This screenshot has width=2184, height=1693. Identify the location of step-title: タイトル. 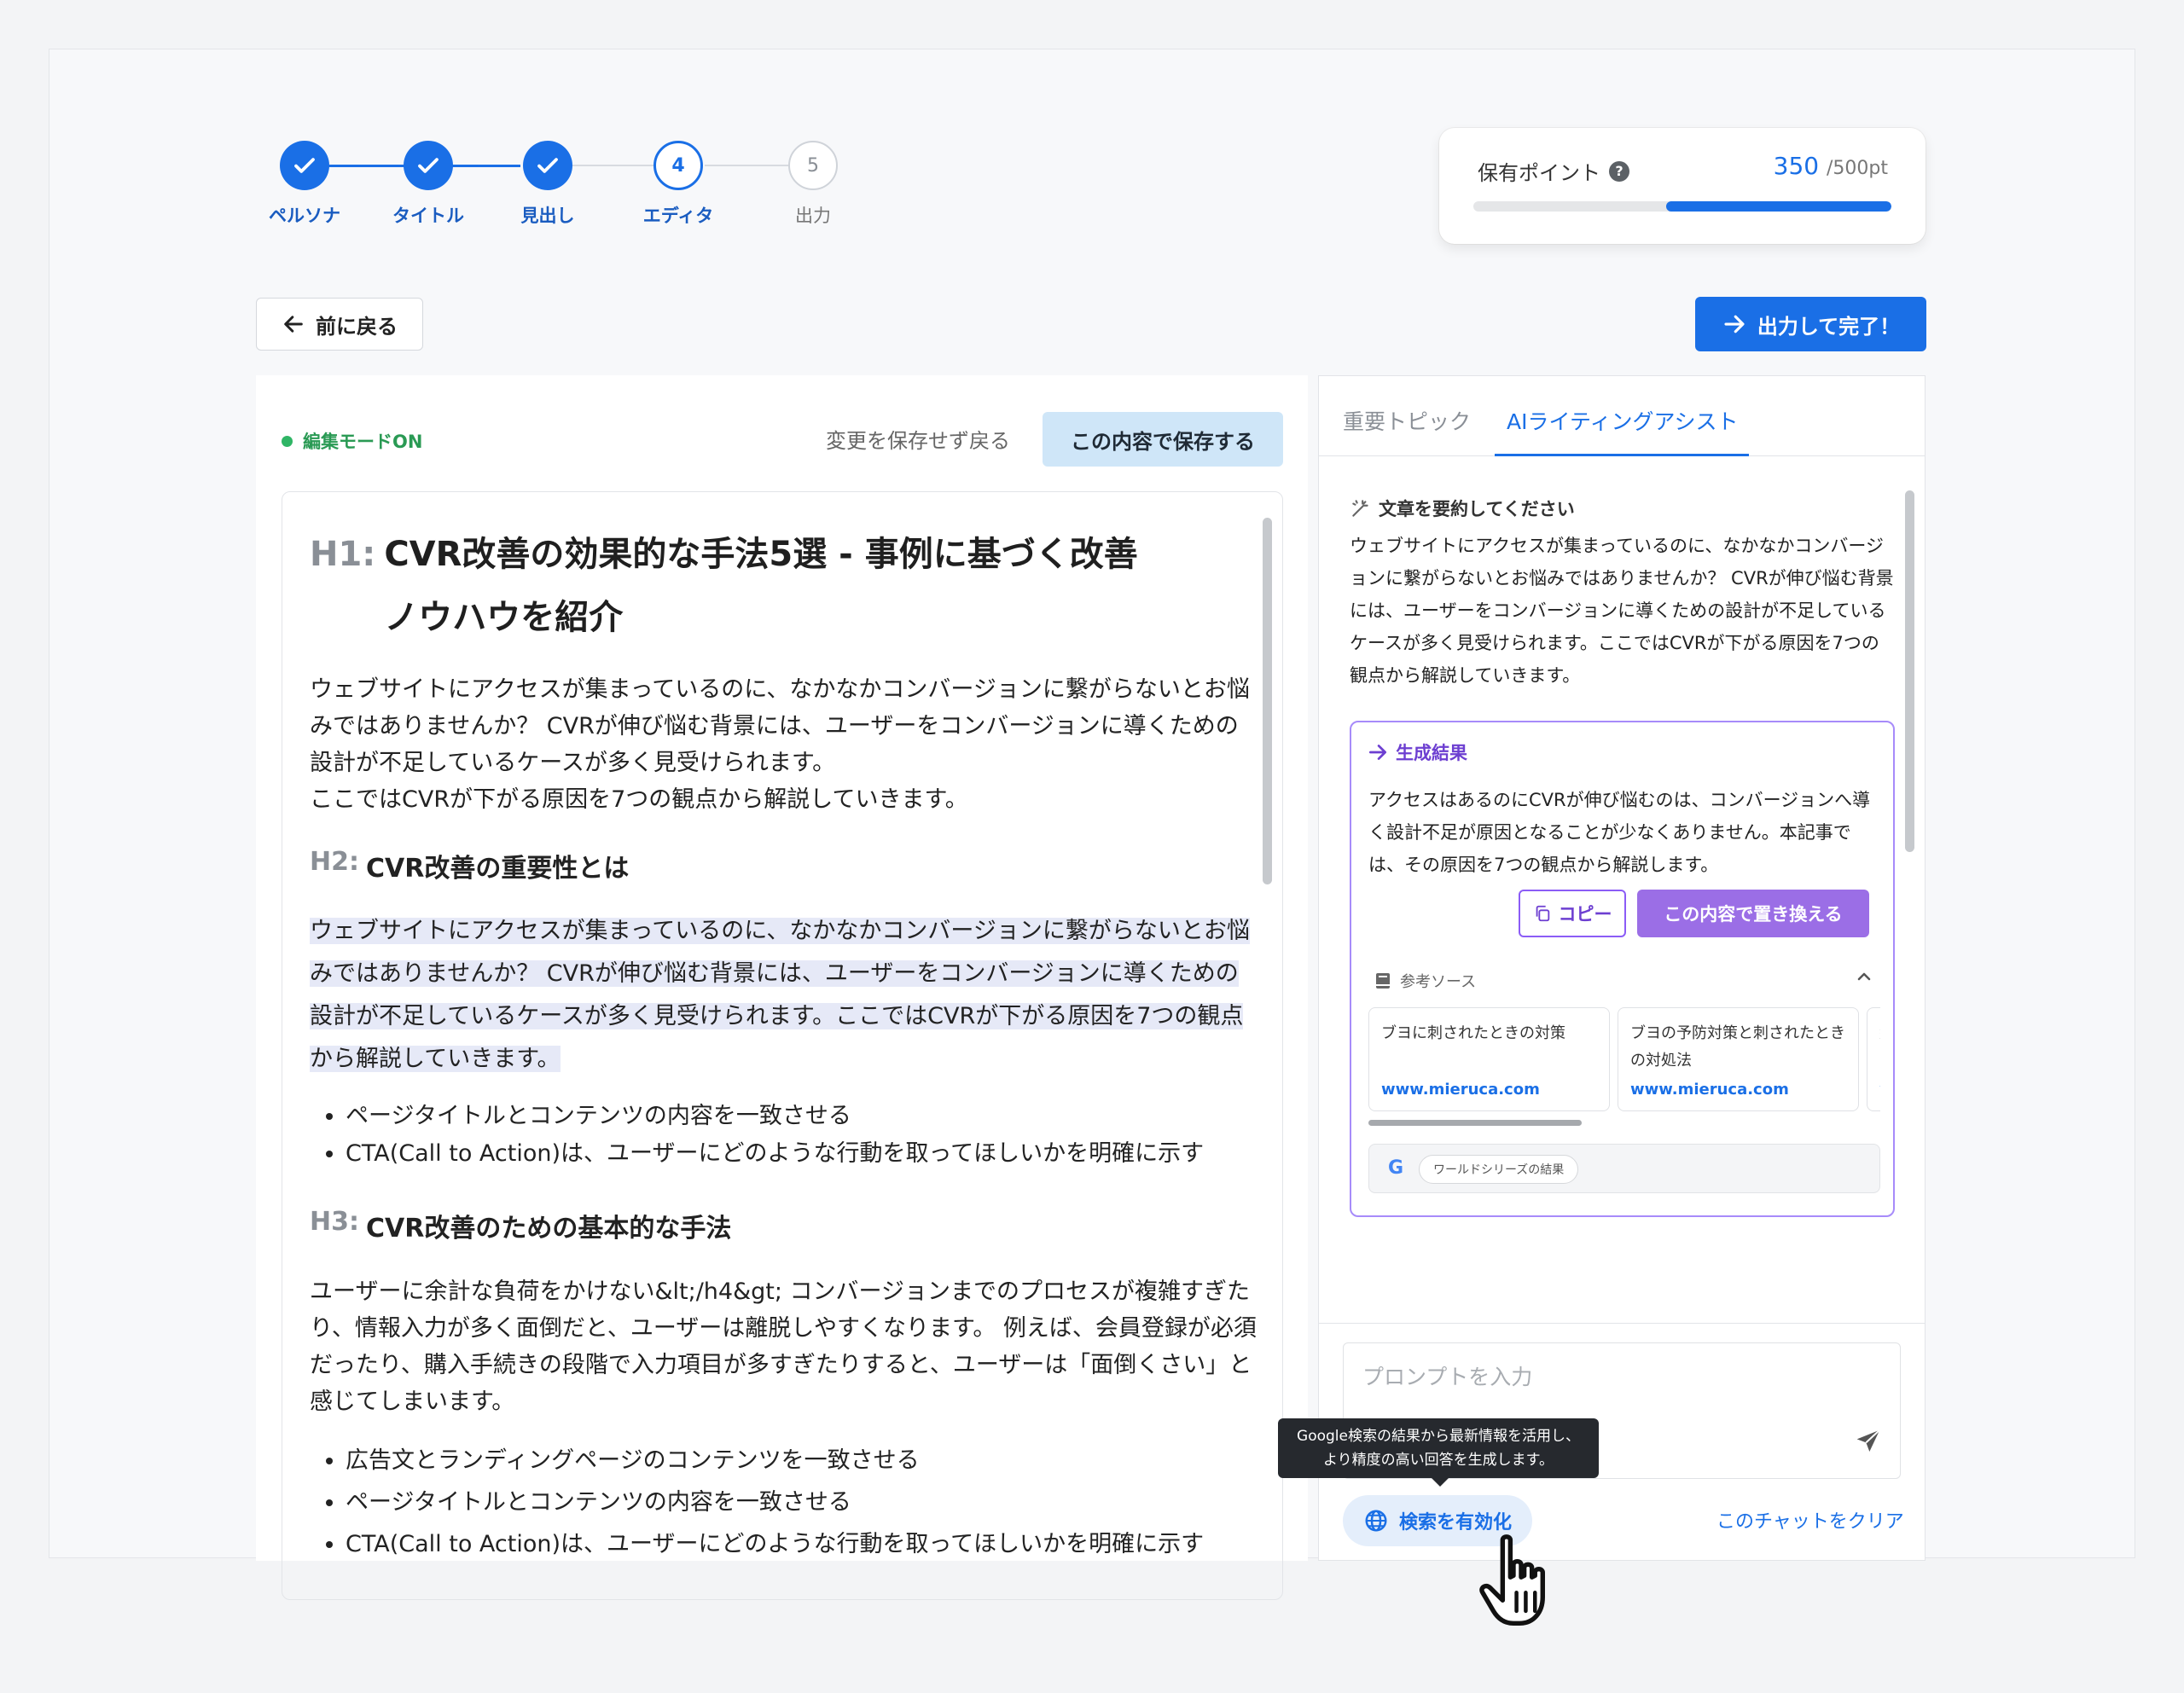
(429, 184).